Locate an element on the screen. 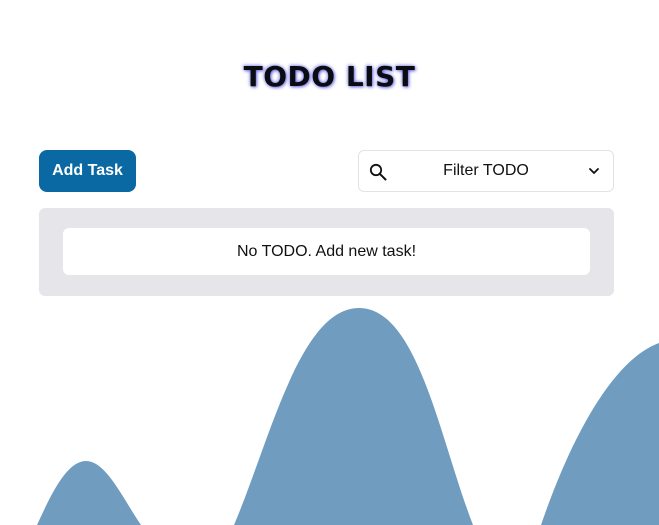  chevron-down-icon is located at coordinates (594, 171).